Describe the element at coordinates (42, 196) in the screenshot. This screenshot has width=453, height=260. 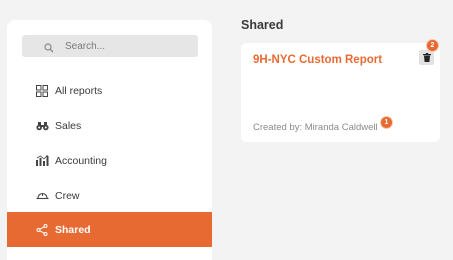
I see `hard-hat-icon` at that location.